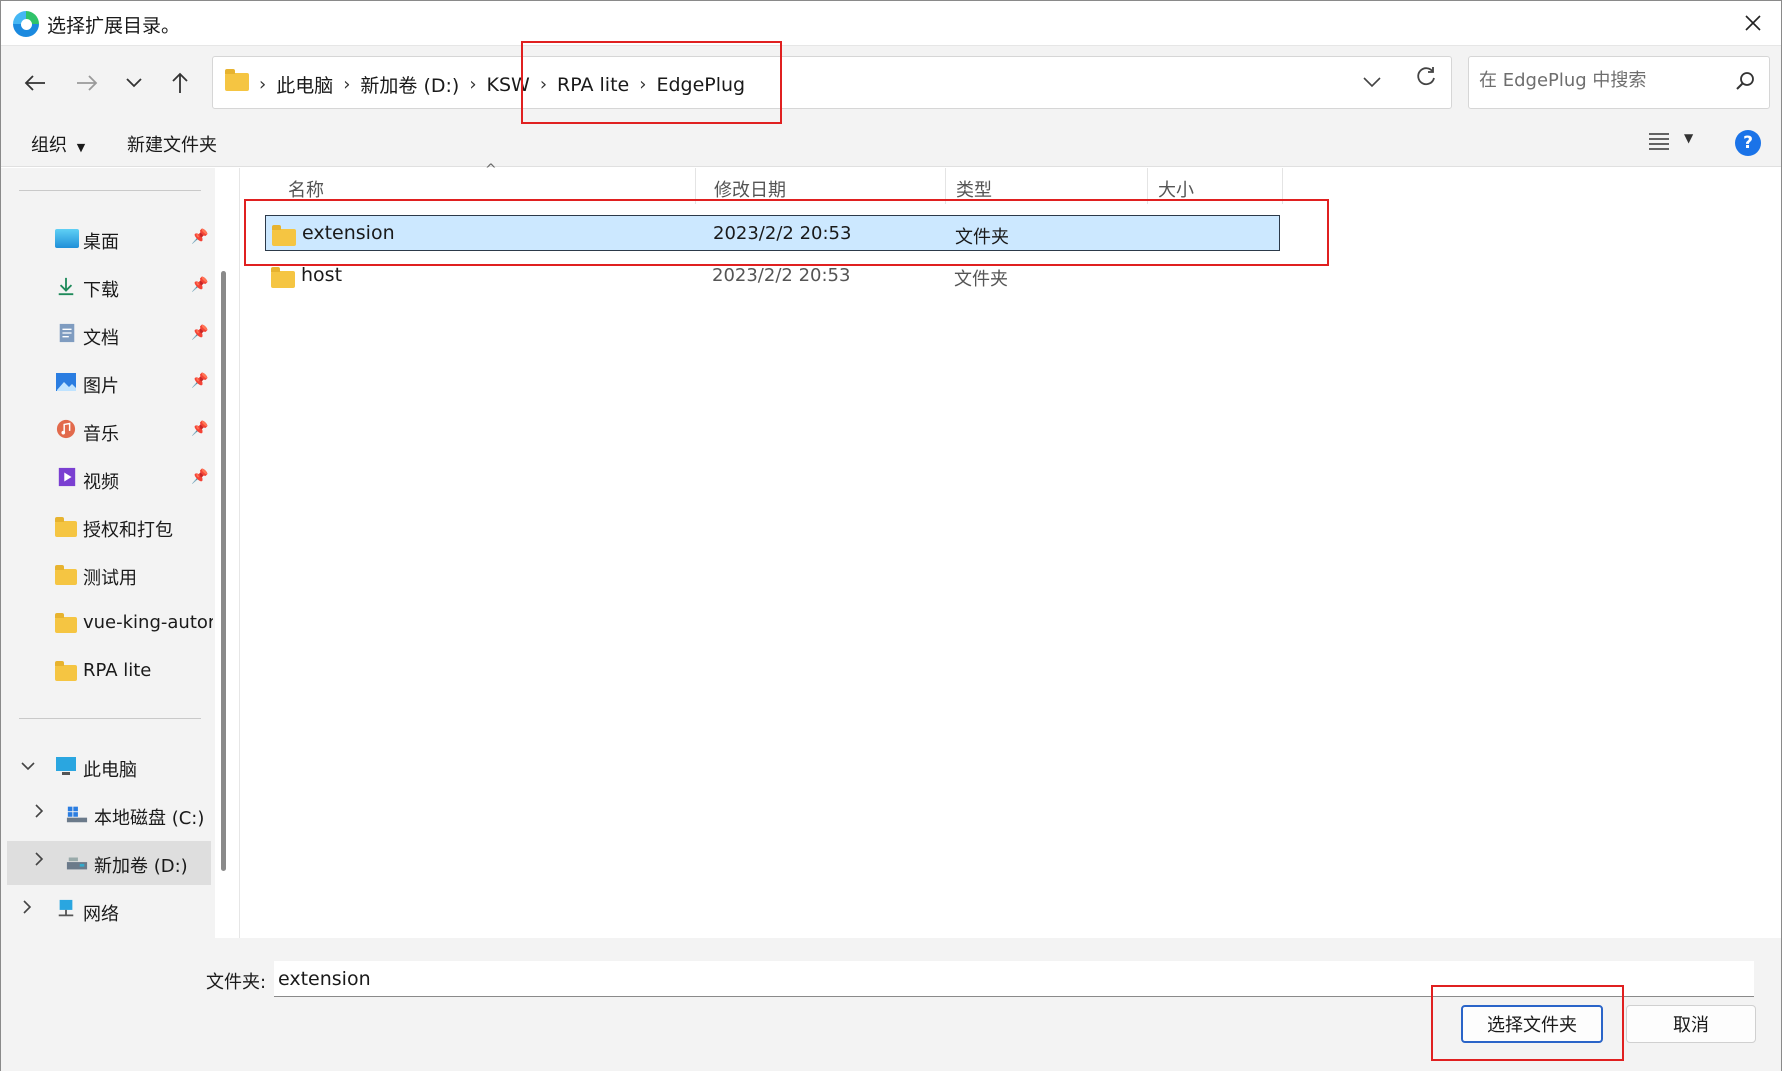 This screenshot has height=1071, width=1782. I want to click on dialog-footer: 文件夹: 选择文件夹 取消, so click(891, 1004).